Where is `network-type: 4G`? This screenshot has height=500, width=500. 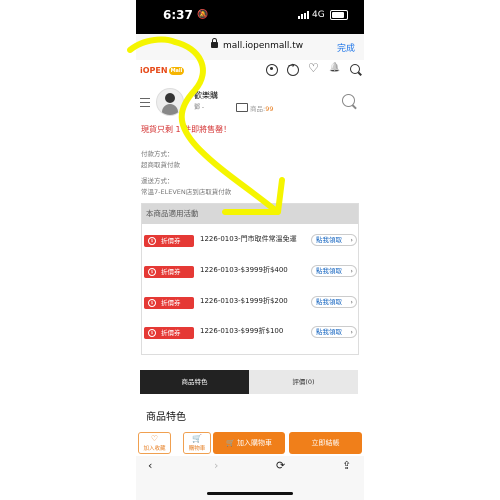 network-type: 4G is located at coordinates (318, 15).